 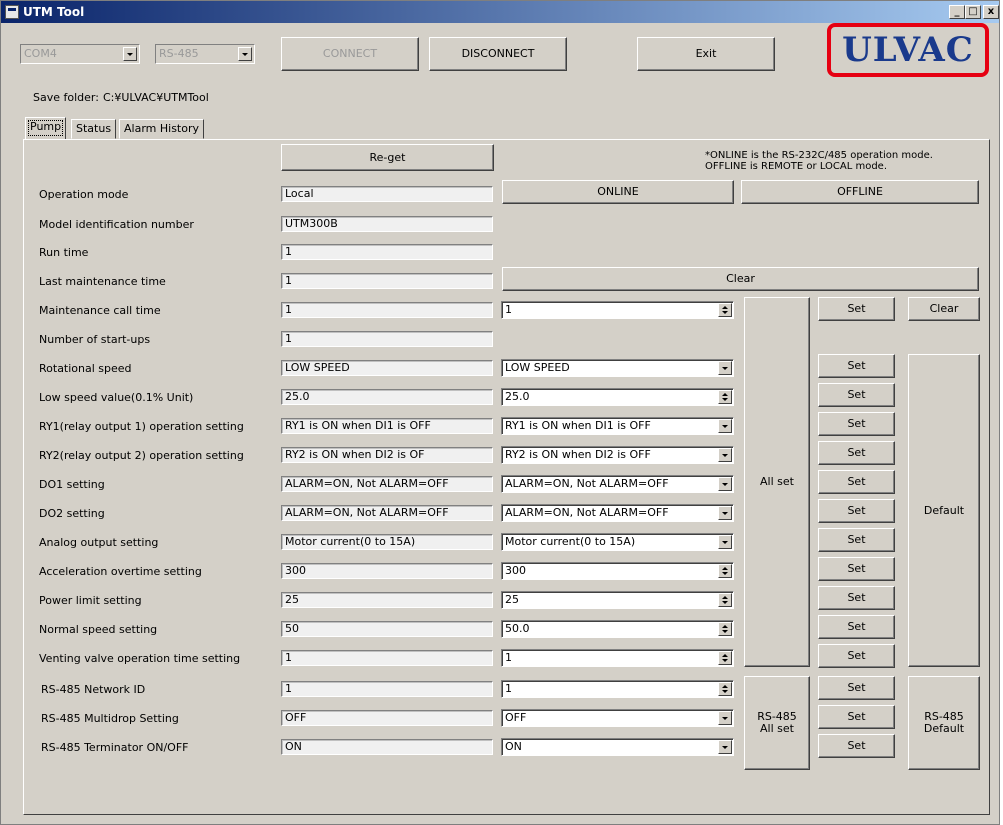 I want to click on clear-call-time-button: Clear, so click(x=944, y=309).